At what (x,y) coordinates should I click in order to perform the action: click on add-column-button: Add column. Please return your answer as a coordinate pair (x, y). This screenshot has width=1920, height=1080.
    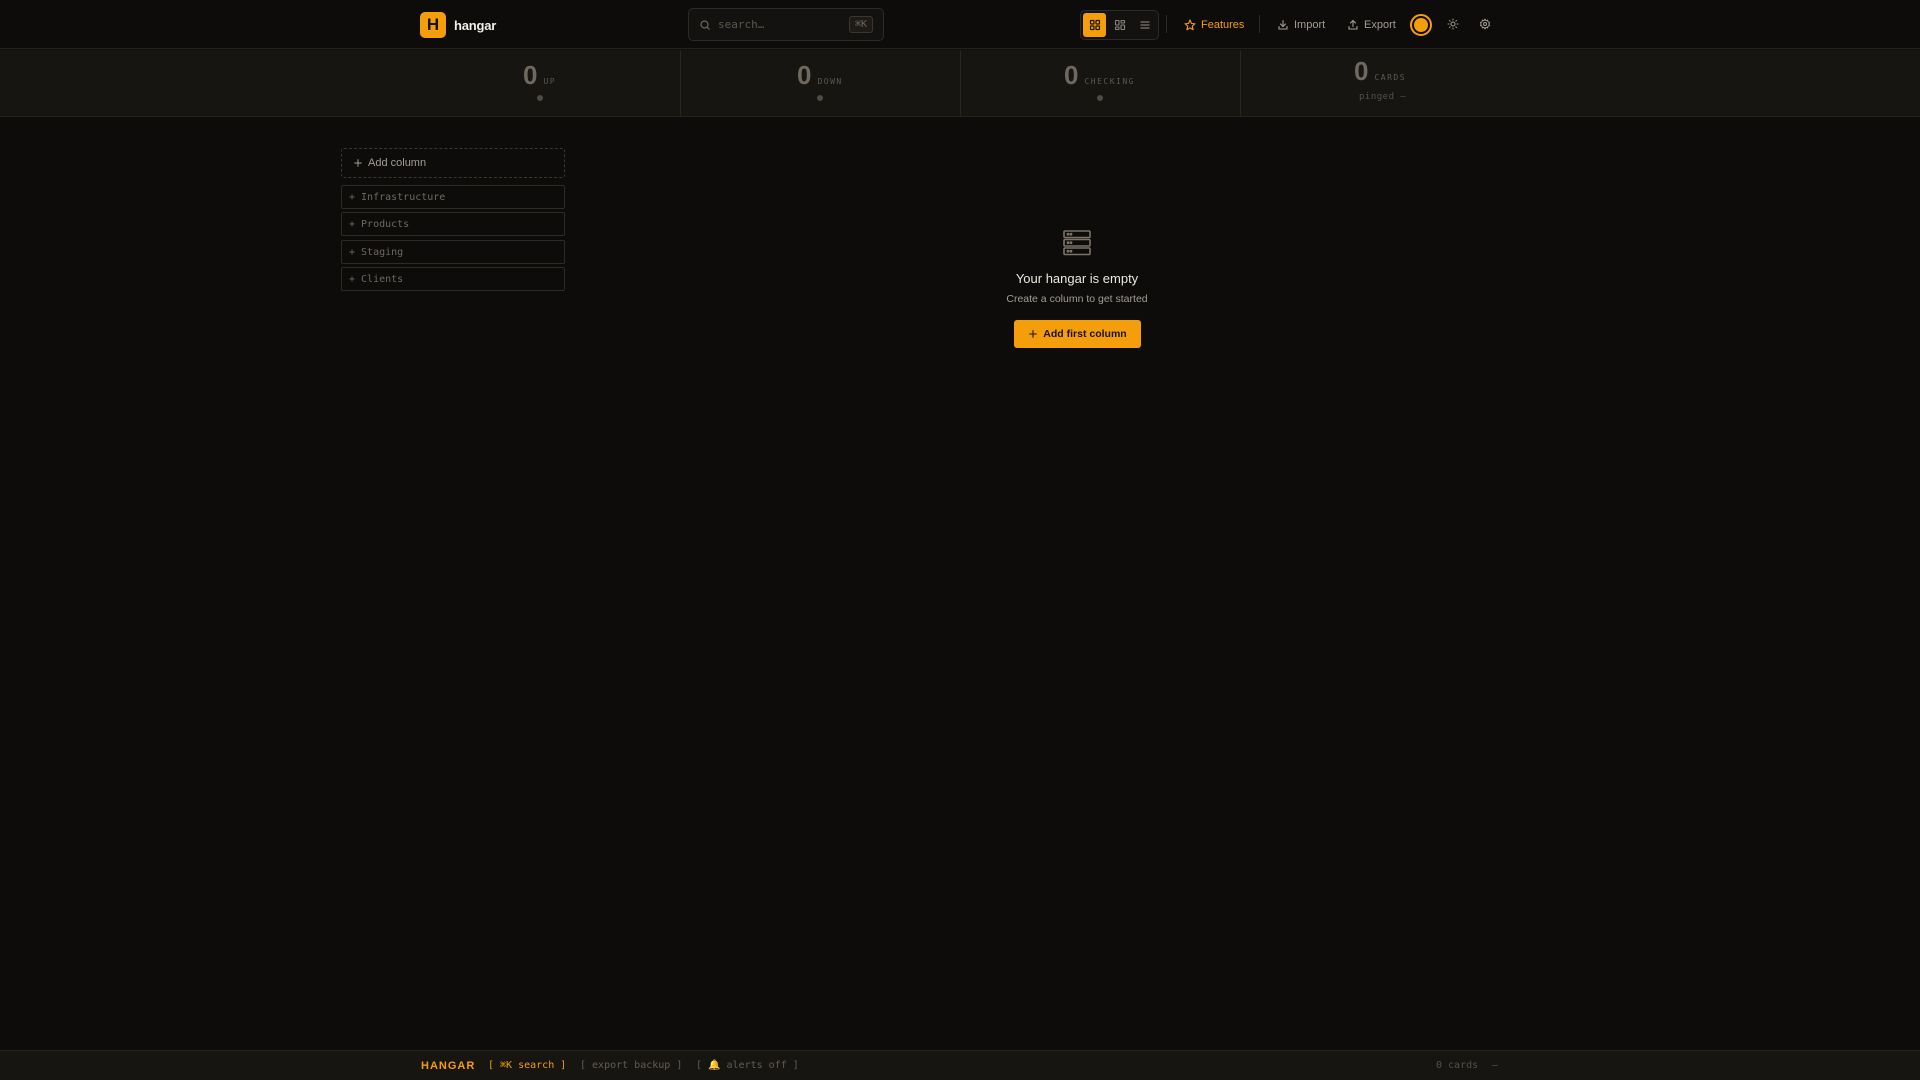
    Looking at the image, I should click on (453, 163).